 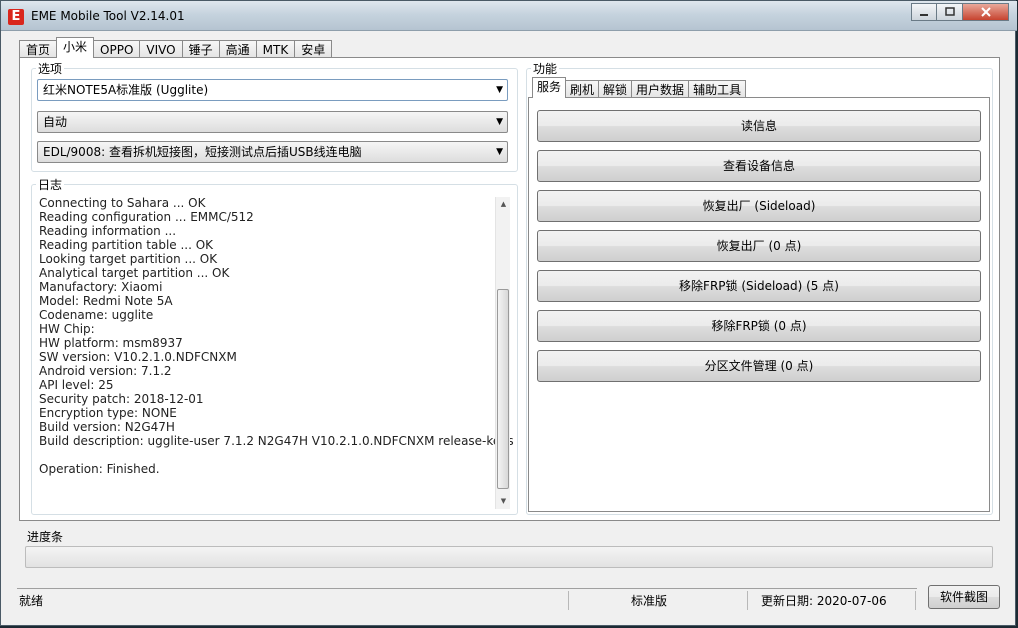 What do you see at coordinates (615, 89) in the screenshot?
I see `tab-unlock: 解锁` at bounding box center [615, 89].